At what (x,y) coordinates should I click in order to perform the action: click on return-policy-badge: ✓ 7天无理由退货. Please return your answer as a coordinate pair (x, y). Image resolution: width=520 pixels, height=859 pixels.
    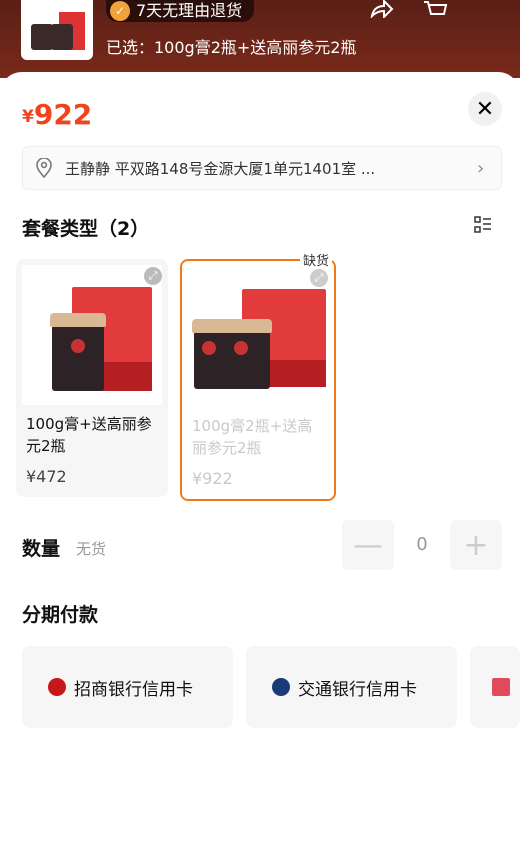
    Looking at the image, I should click on (180, 11).